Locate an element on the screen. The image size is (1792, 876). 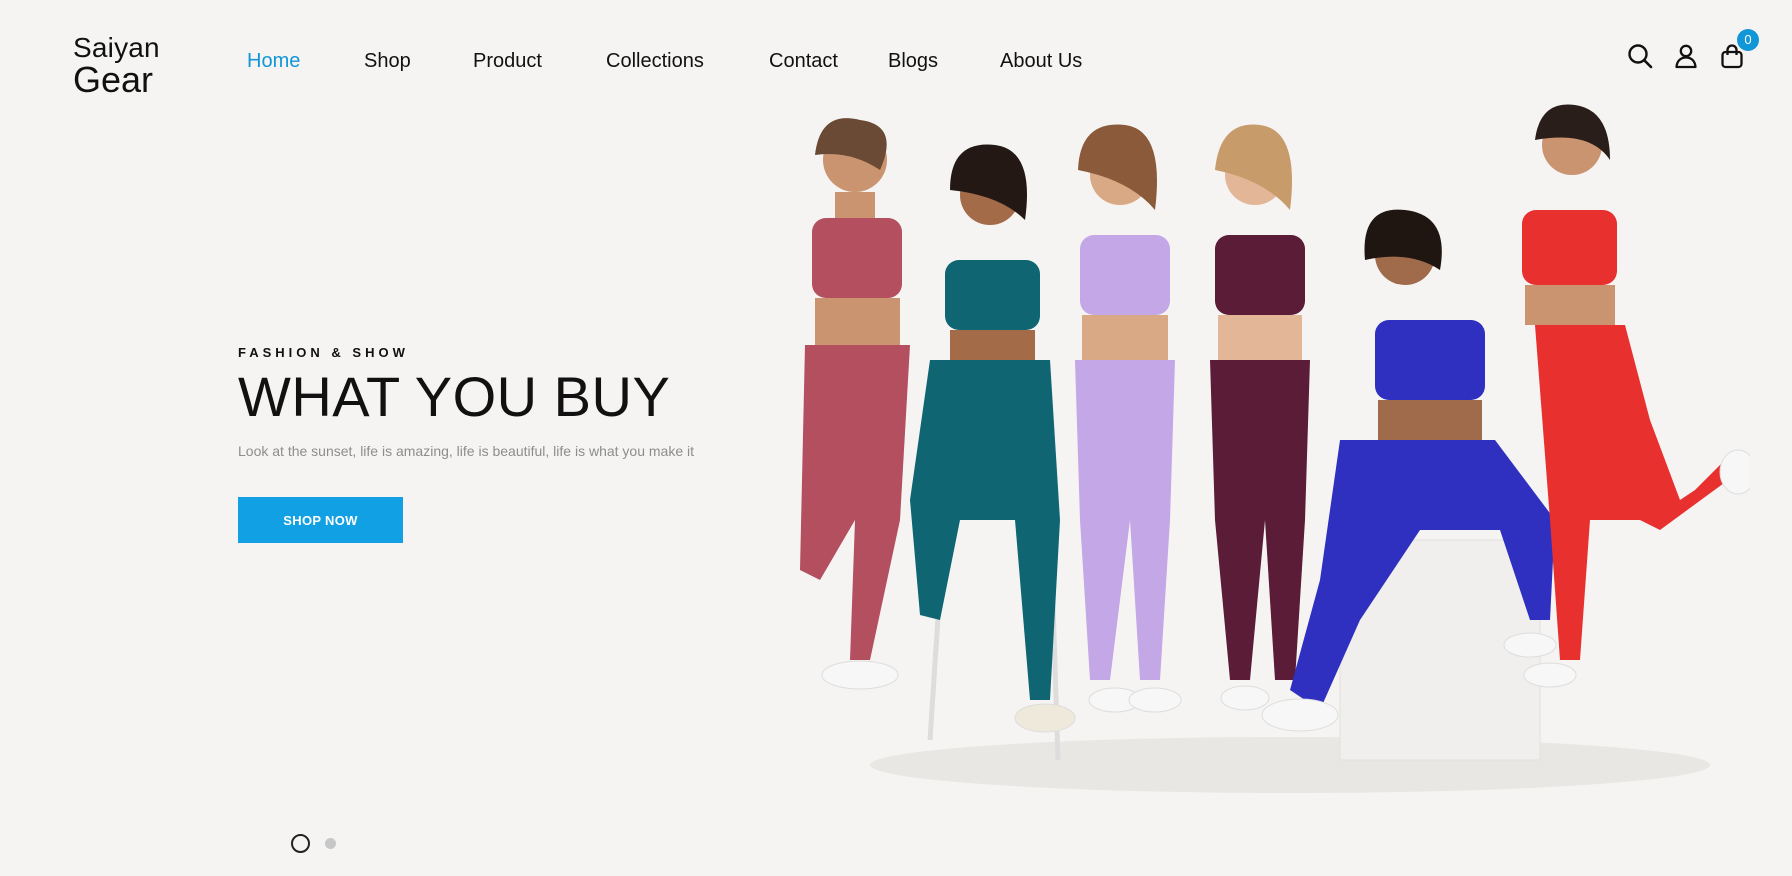
brand-logo-line1: Saiyan is located at coordinates (116, 47).